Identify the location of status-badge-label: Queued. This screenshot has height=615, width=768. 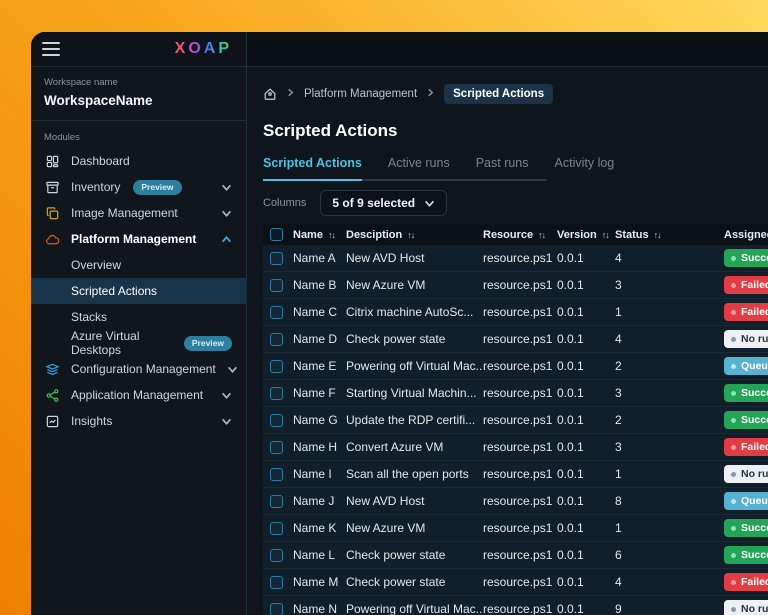
(754, 366).